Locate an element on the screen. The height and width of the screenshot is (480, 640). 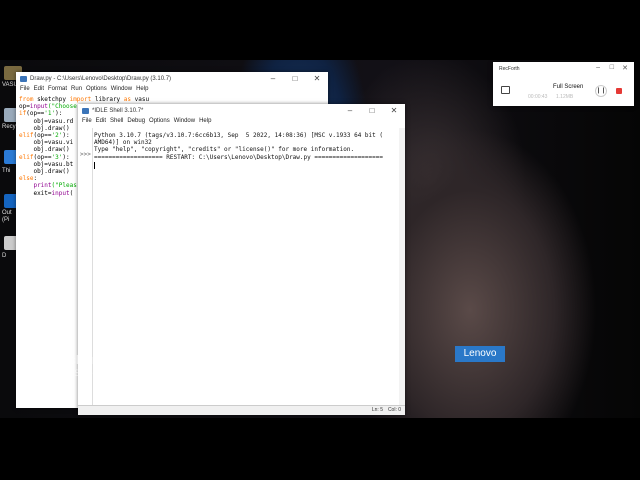
code-token: '3' is located at coordinates (57, 157).